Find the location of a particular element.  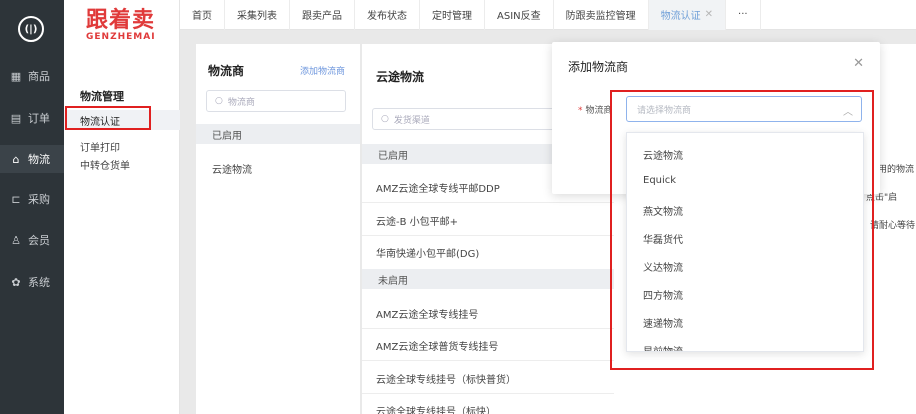

tab-home: 首页 is located at coordinates (202, 15).